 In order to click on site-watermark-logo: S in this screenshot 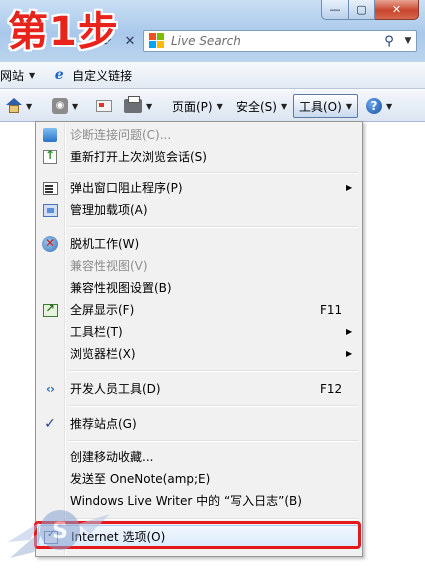, I will do `click(59, 534)`.